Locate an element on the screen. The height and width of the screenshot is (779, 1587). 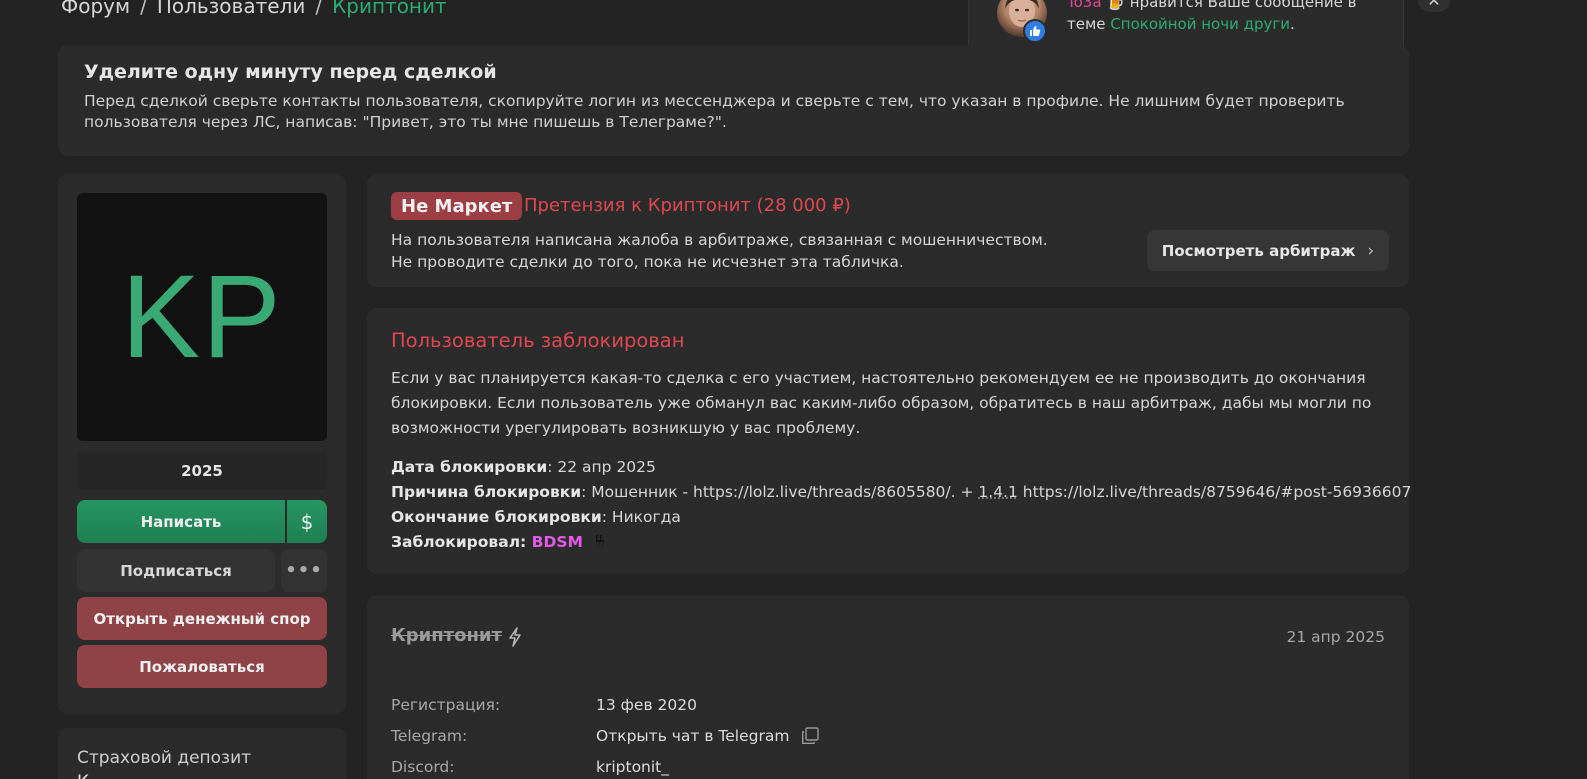
profile-username: Криптонит is located at coordinates (446, 635).